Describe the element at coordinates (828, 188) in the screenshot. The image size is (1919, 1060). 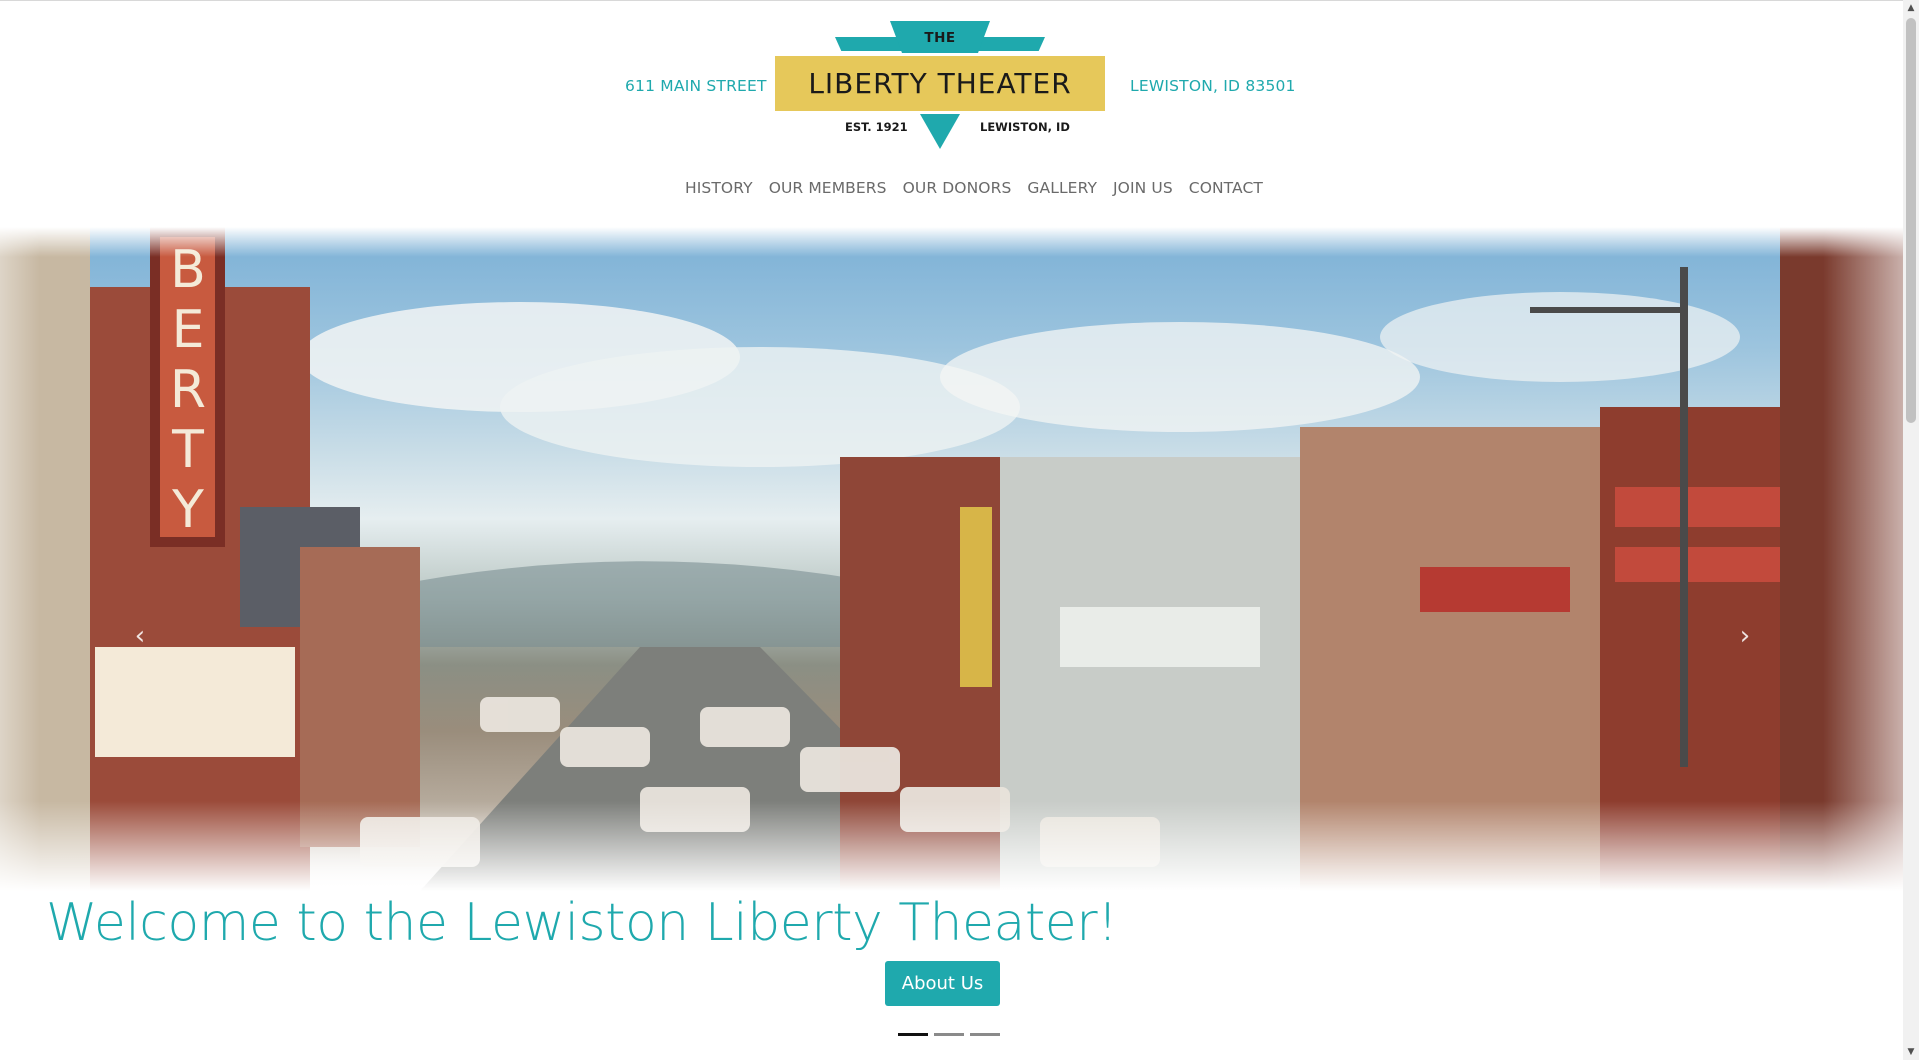
I see `nav-item-our-members: OUR MEMBERS` at that location.